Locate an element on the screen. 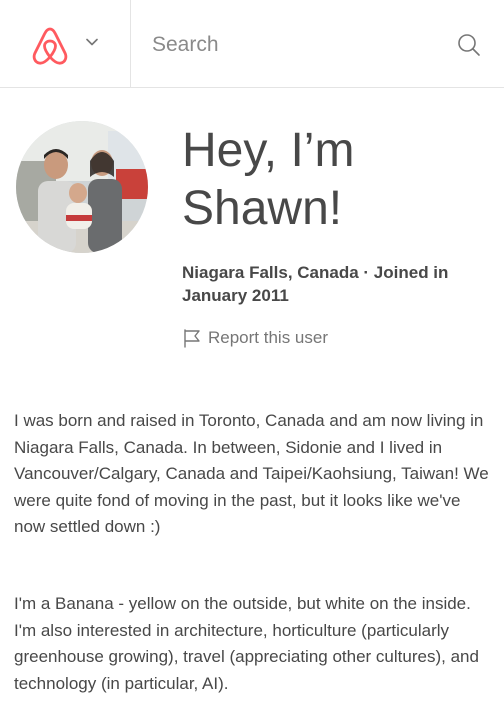 The height and width of the screenshot is (714, 504). report-user-label: Report this user is located at coordinates (268, 337).